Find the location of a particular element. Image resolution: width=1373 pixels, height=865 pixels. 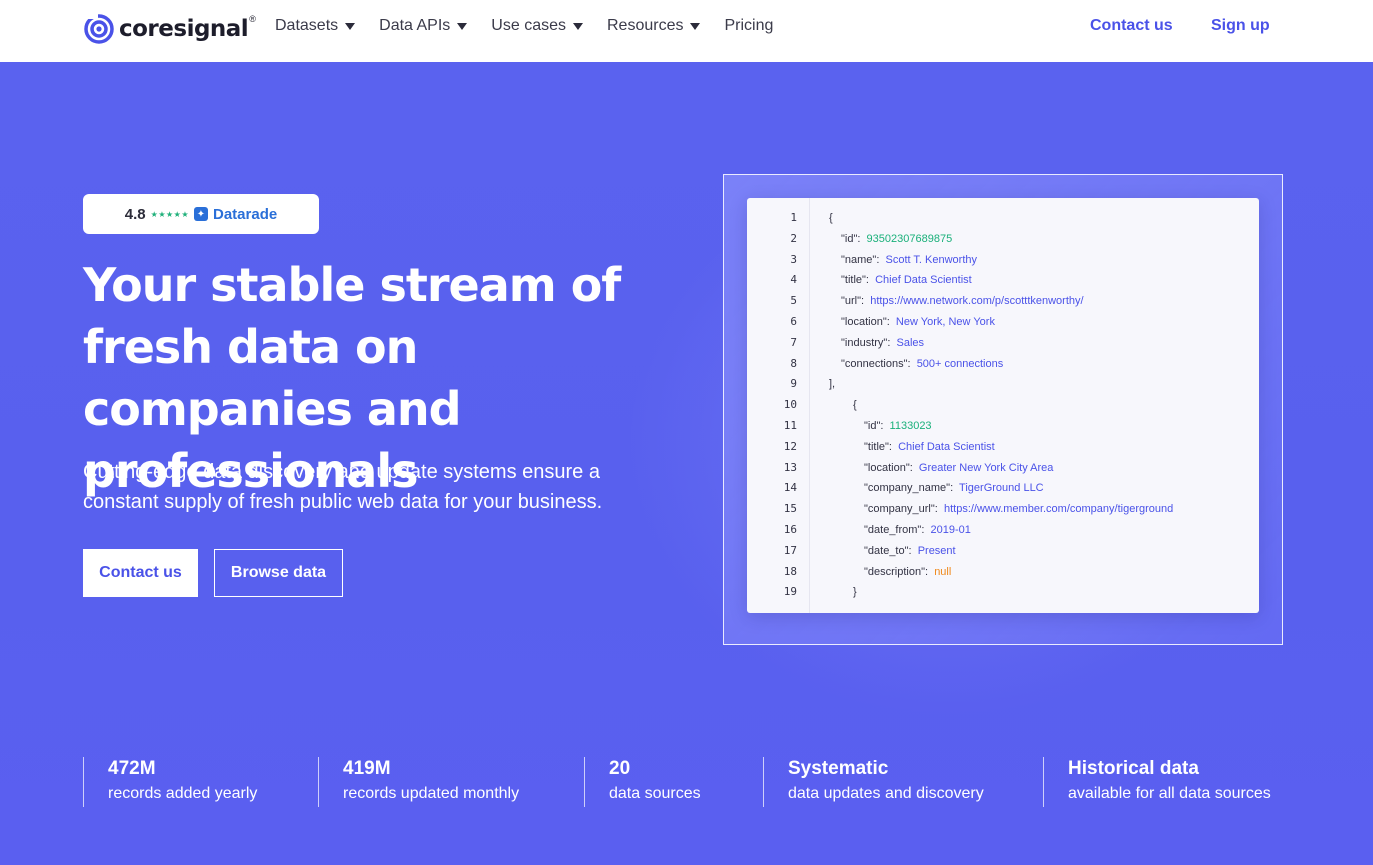

menu-resources: Resources is located at coordinates (654, 26).